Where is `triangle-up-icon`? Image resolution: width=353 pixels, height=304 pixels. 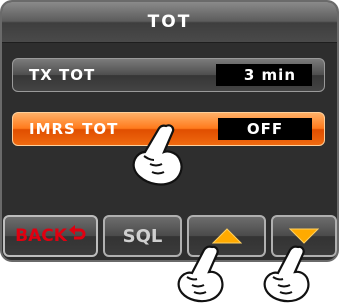
triangle-up-icon is located at coordinates (226, 236).